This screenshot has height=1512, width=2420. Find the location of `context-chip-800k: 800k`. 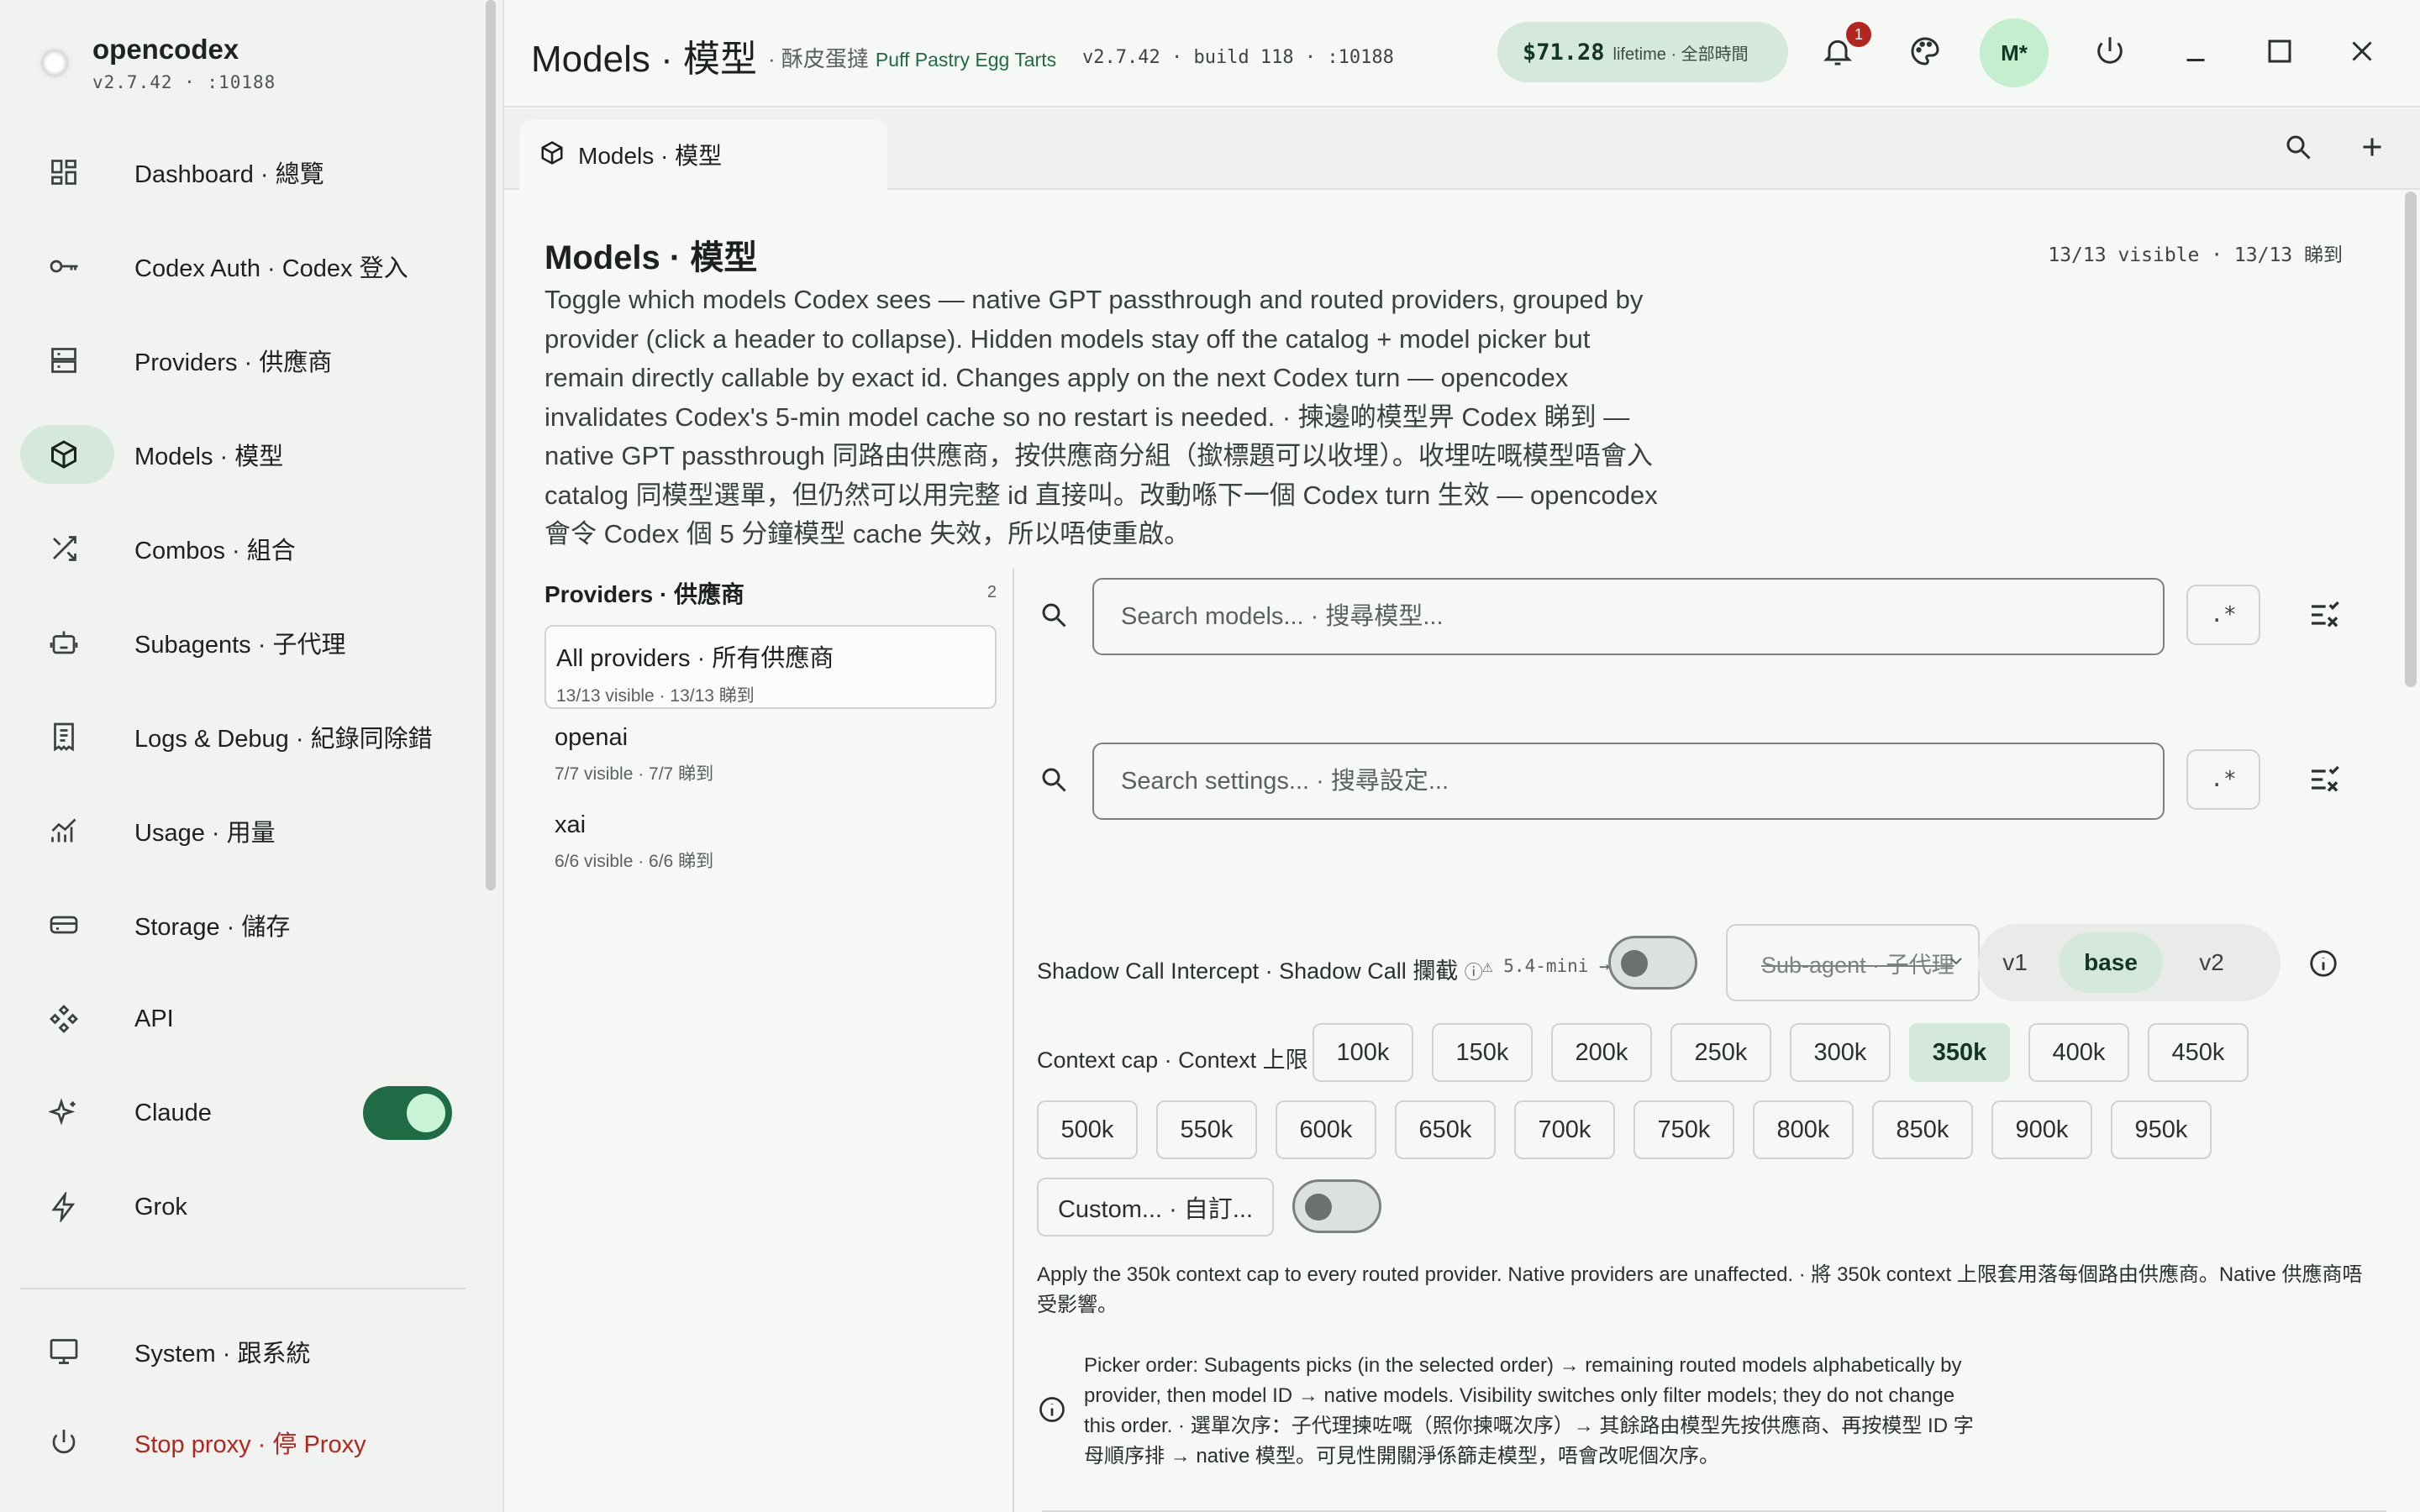

context-chip-800k: 800k is located at coordinates (1803, 1129).